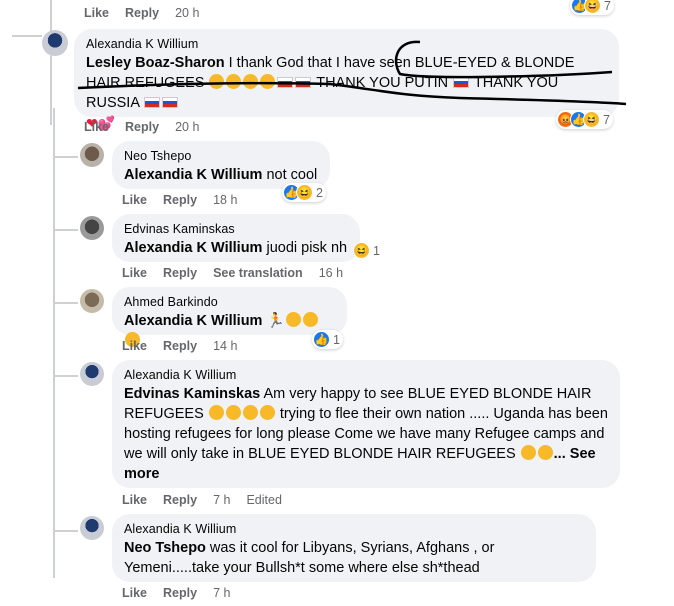  I want to click on reaction-summary: 👍 1, so click(327, 339).